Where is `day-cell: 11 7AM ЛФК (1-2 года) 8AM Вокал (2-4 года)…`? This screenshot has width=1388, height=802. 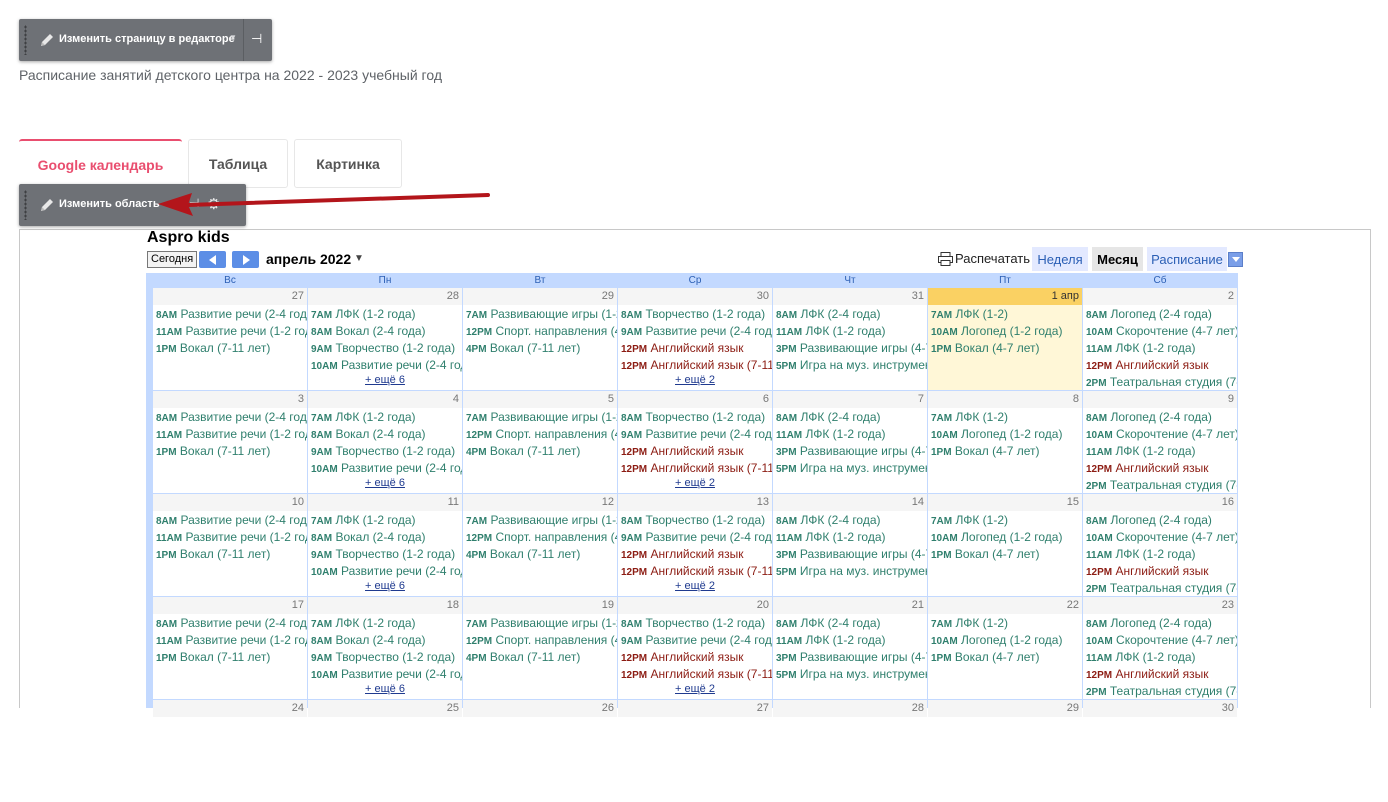 day-cell: 11 7AM ЛФК (1-2 года) 8AM Вокал (2-4 года)… is located at coordinates (385, 545).